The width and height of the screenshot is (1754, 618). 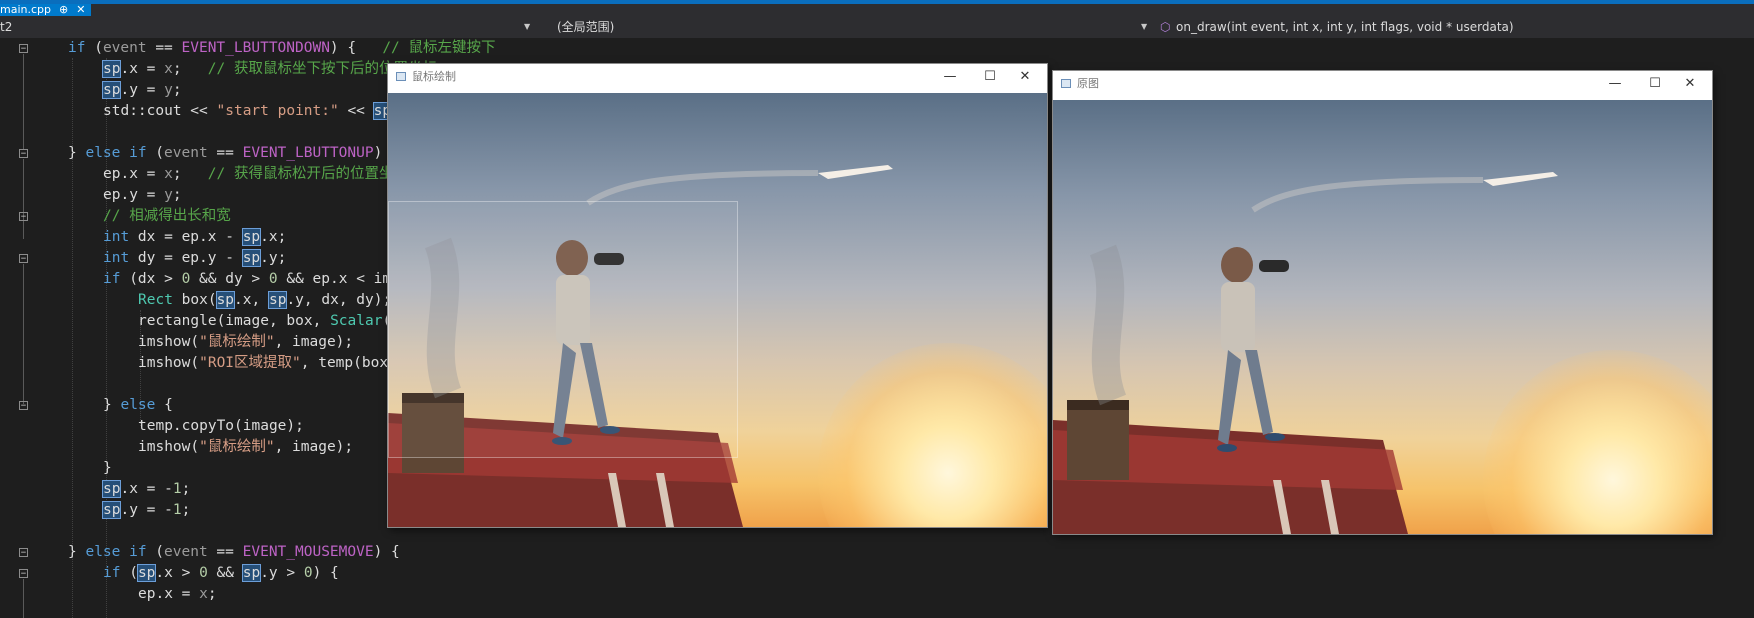 What do you see at coordinates (107, 468) in the screenshot?
I see `code-line: }` at bounding box center [107, 468].